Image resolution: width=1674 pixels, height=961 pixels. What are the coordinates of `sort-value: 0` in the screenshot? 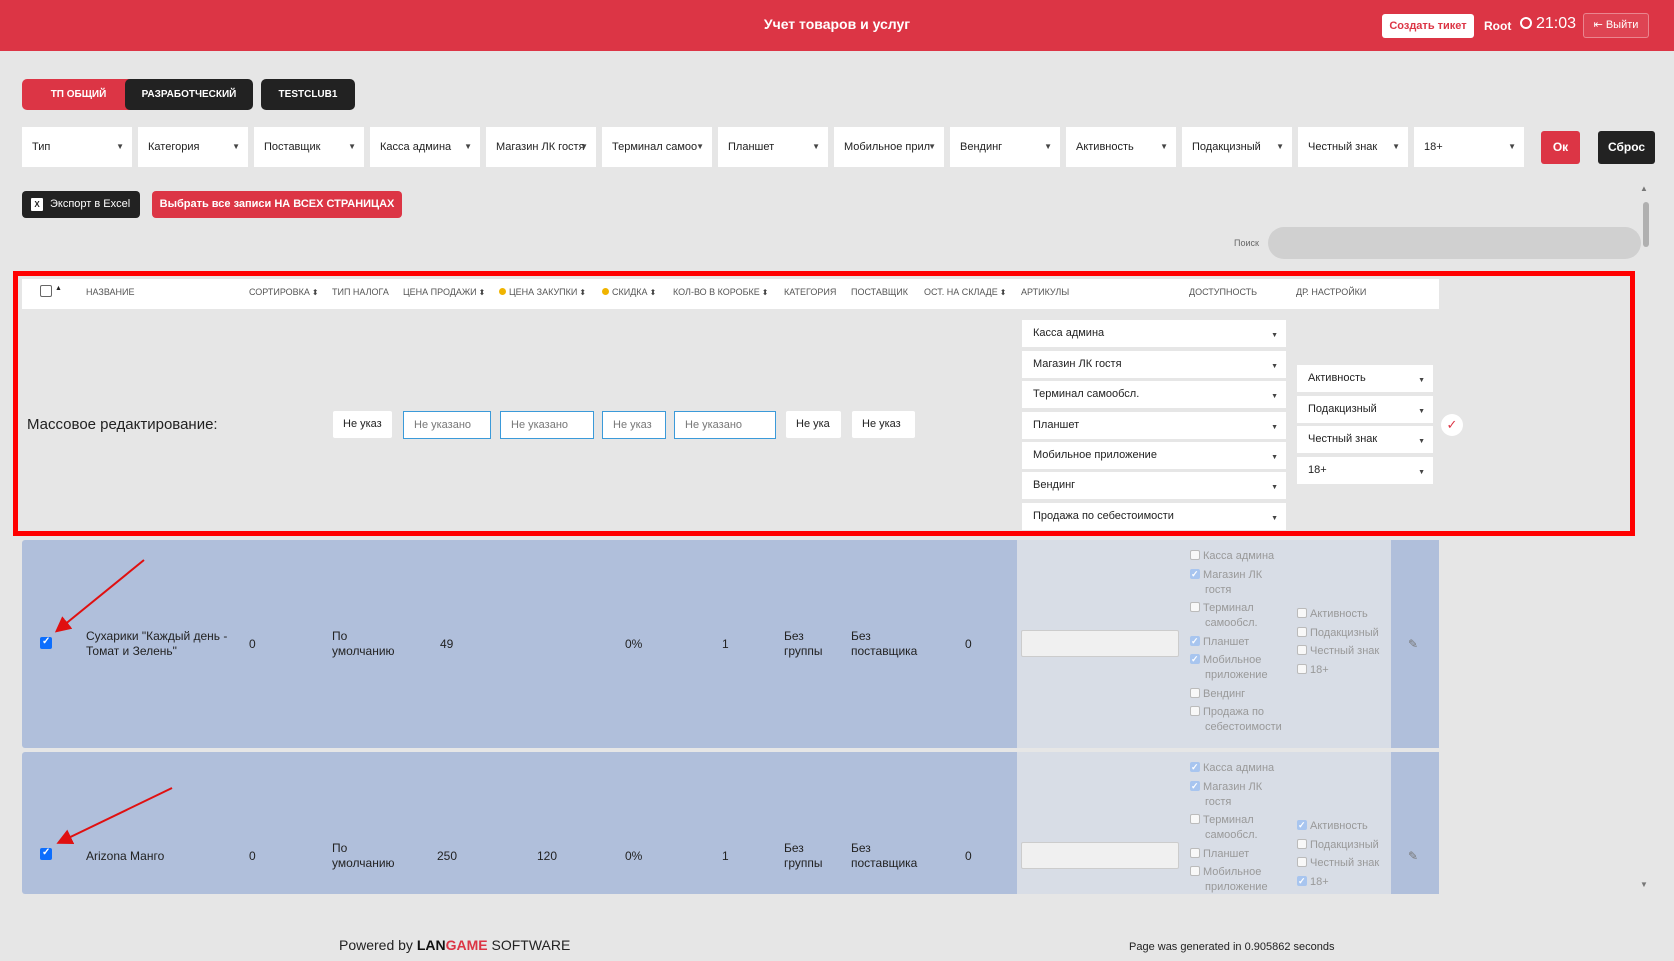 It's located at (252, 644).